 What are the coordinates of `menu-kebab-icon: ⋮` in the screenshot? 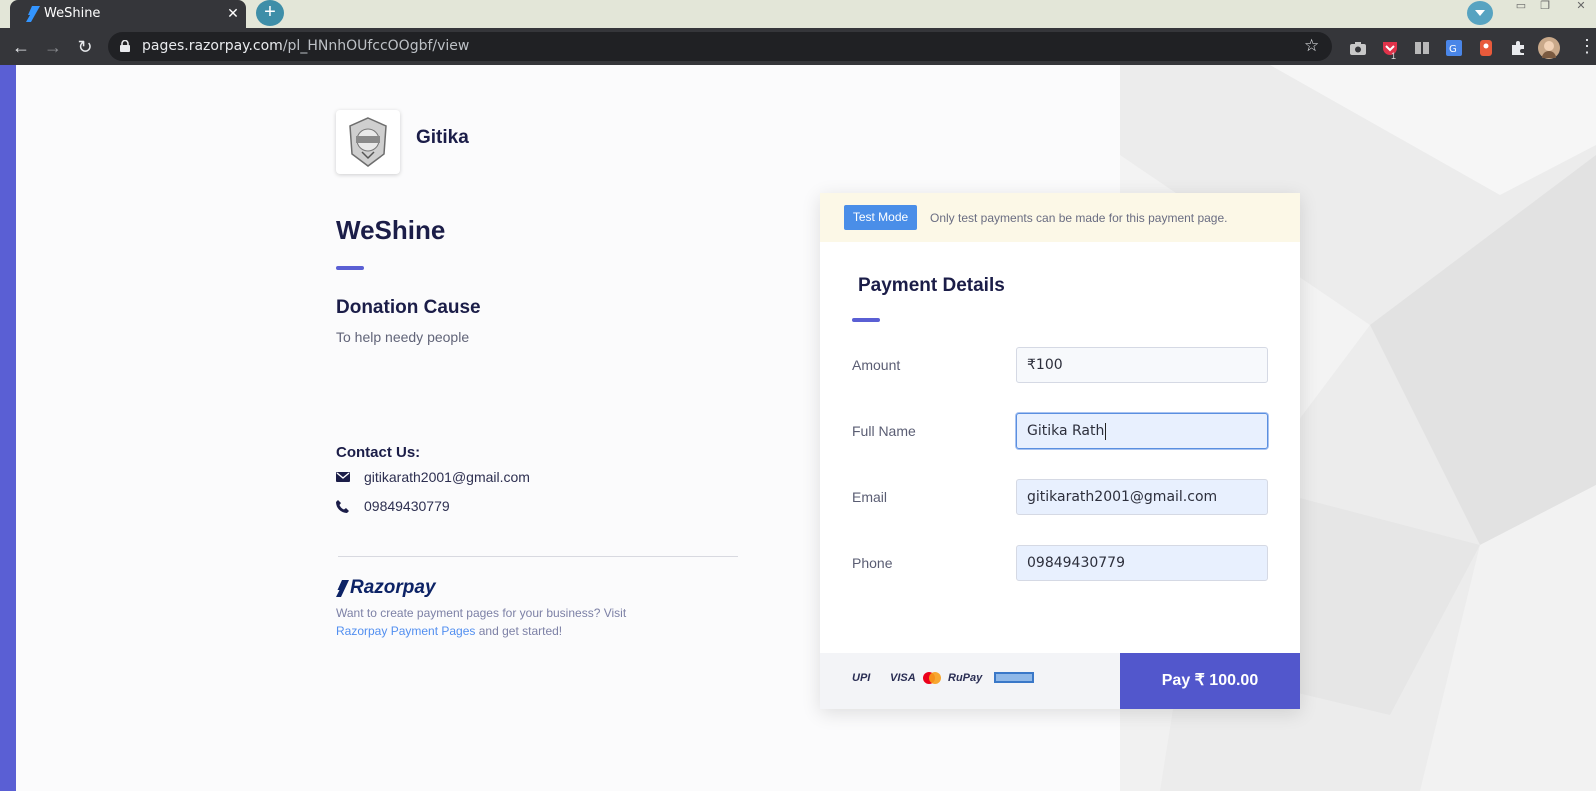 It's located at (1587, 46).